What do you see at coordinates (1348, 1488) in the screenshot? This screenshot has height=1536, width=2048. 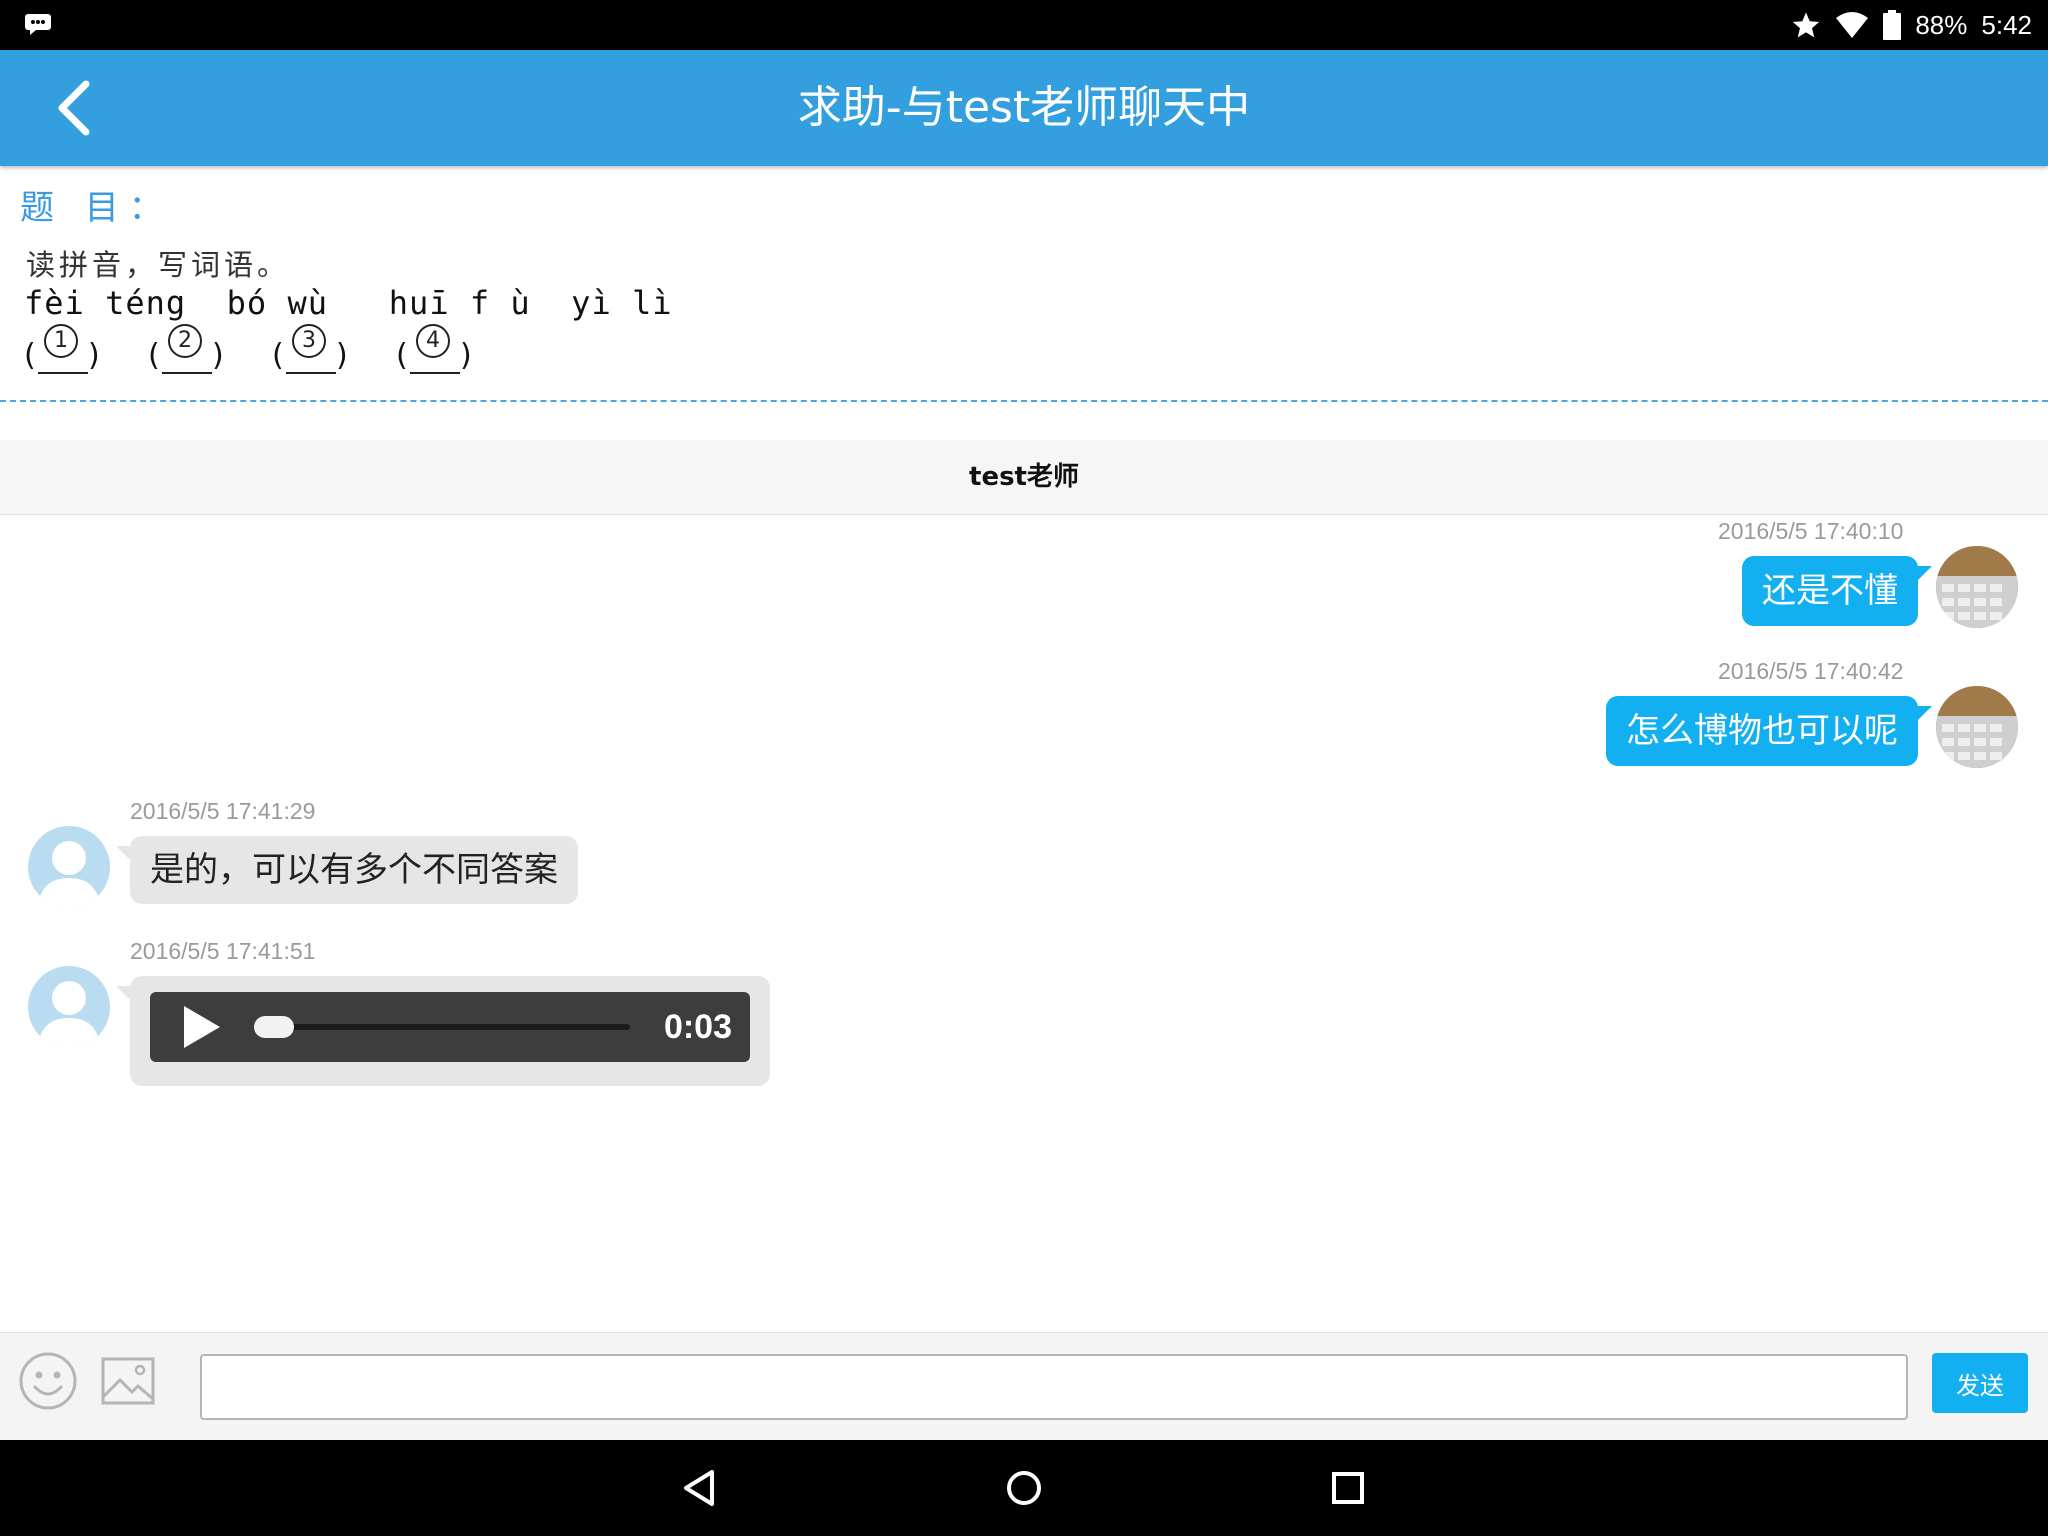 I see `recents-square-icon` at bounding box center [1348, 1488].